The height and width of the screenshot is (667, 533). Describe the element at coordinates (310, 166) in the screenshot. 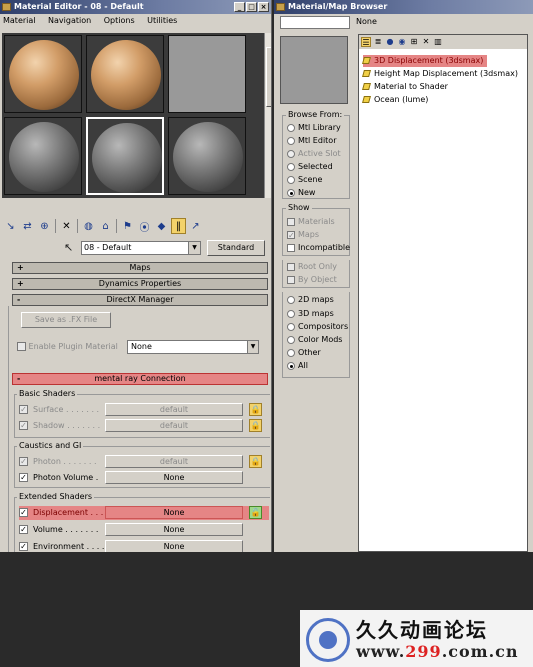

I see `browse-selected: Selected` at that location.